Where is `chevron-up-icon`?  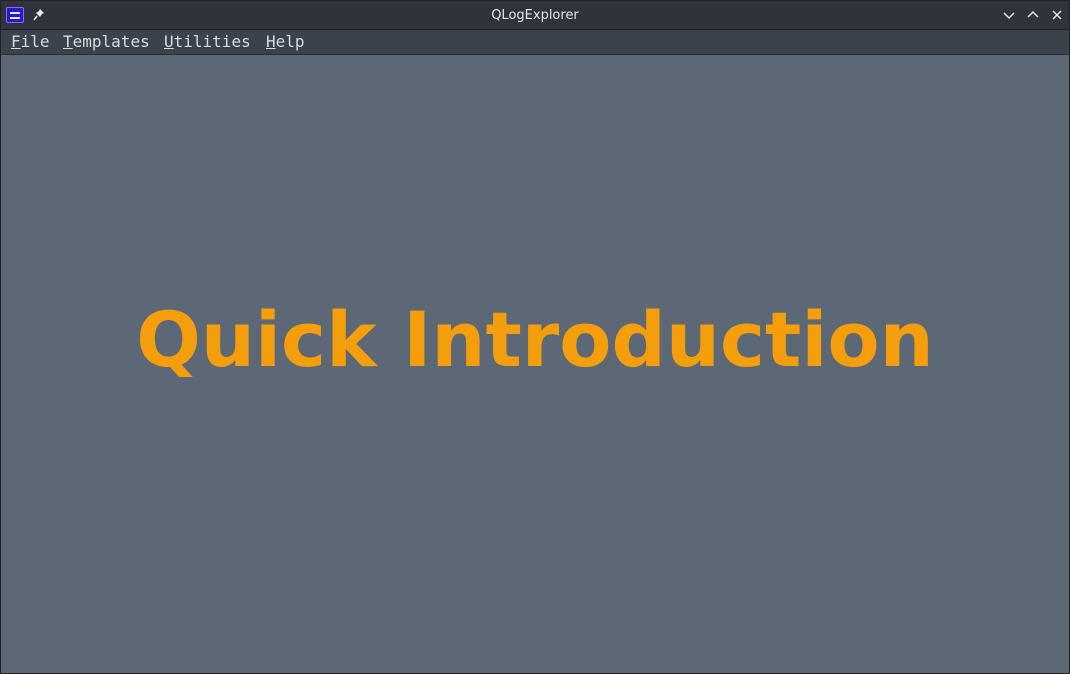 chevron-up-icon is located at coordinates (1033, 15).